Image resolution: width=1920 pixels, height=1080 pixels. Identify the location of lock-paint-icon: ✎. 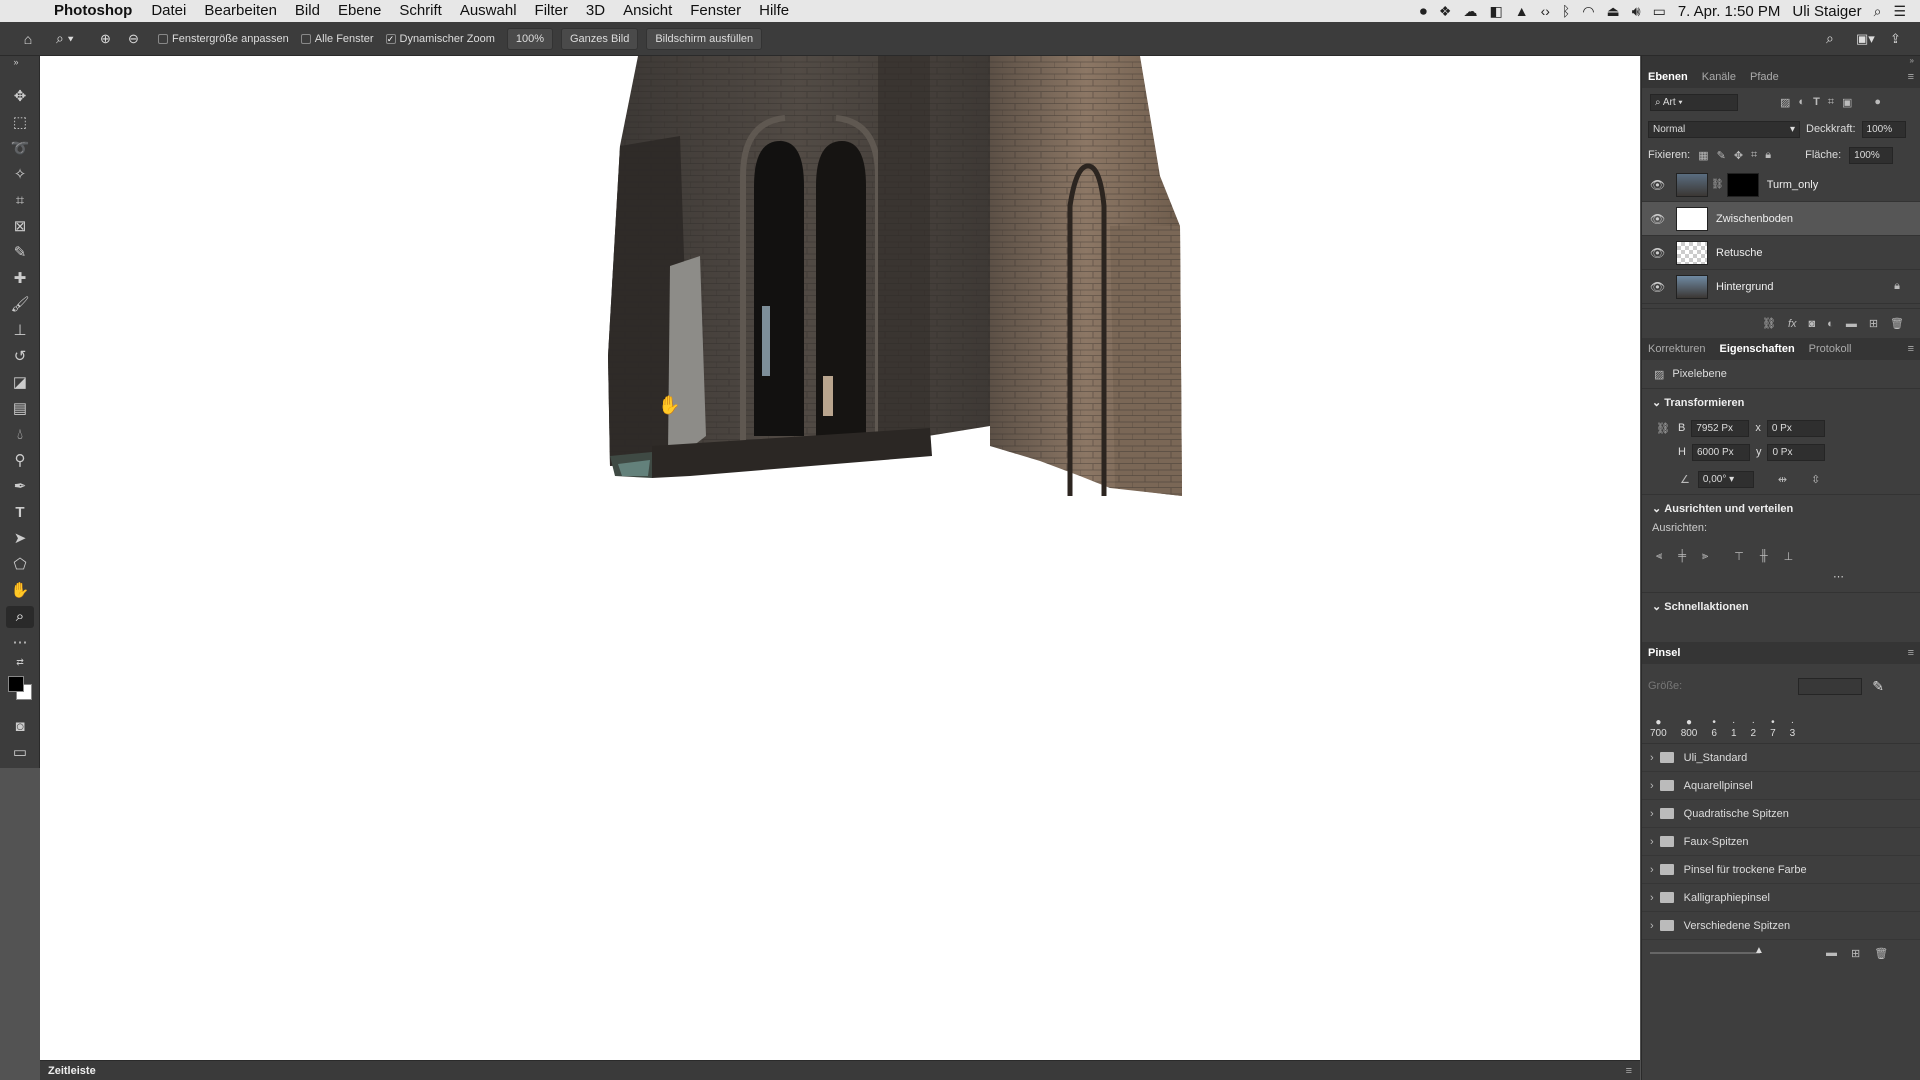
(1721, 155).